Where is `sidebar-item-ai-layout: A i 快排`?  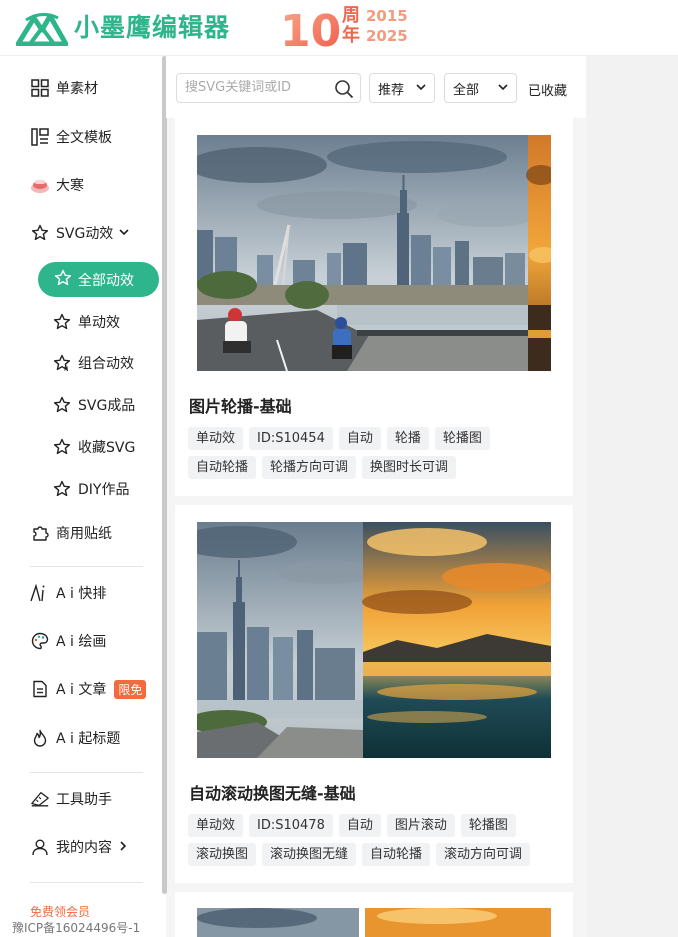 sidebar-item-ai-layout: A i 快排 is located at coordinates (68, 593).